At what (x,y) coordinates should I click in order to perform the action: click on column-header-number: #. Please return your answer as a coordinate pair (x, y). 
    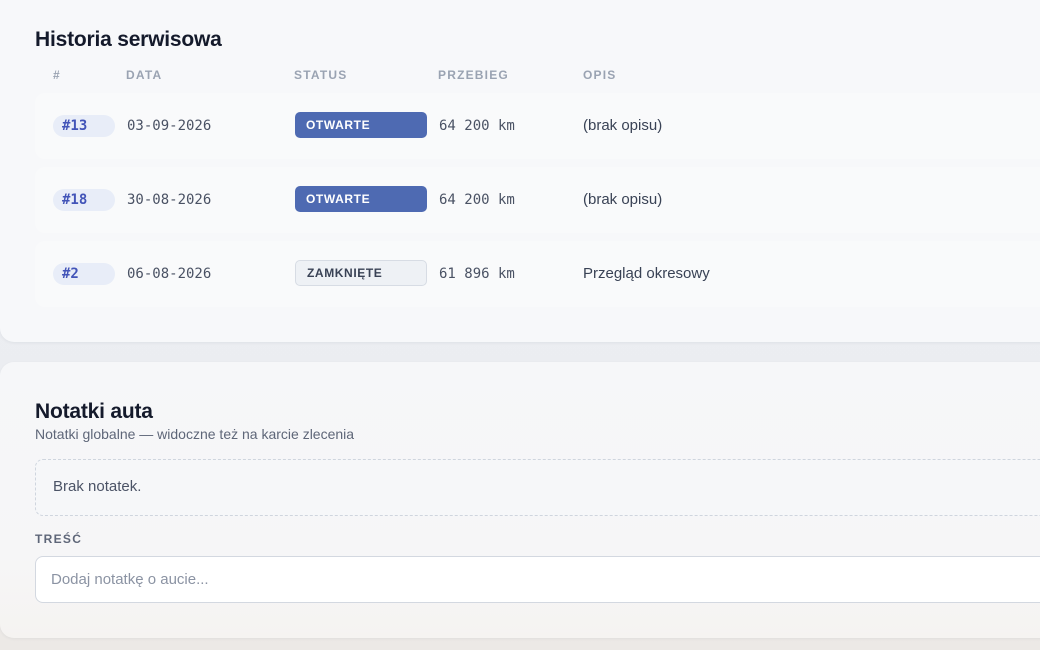
    Looking at the image, I should click on (57, 75).